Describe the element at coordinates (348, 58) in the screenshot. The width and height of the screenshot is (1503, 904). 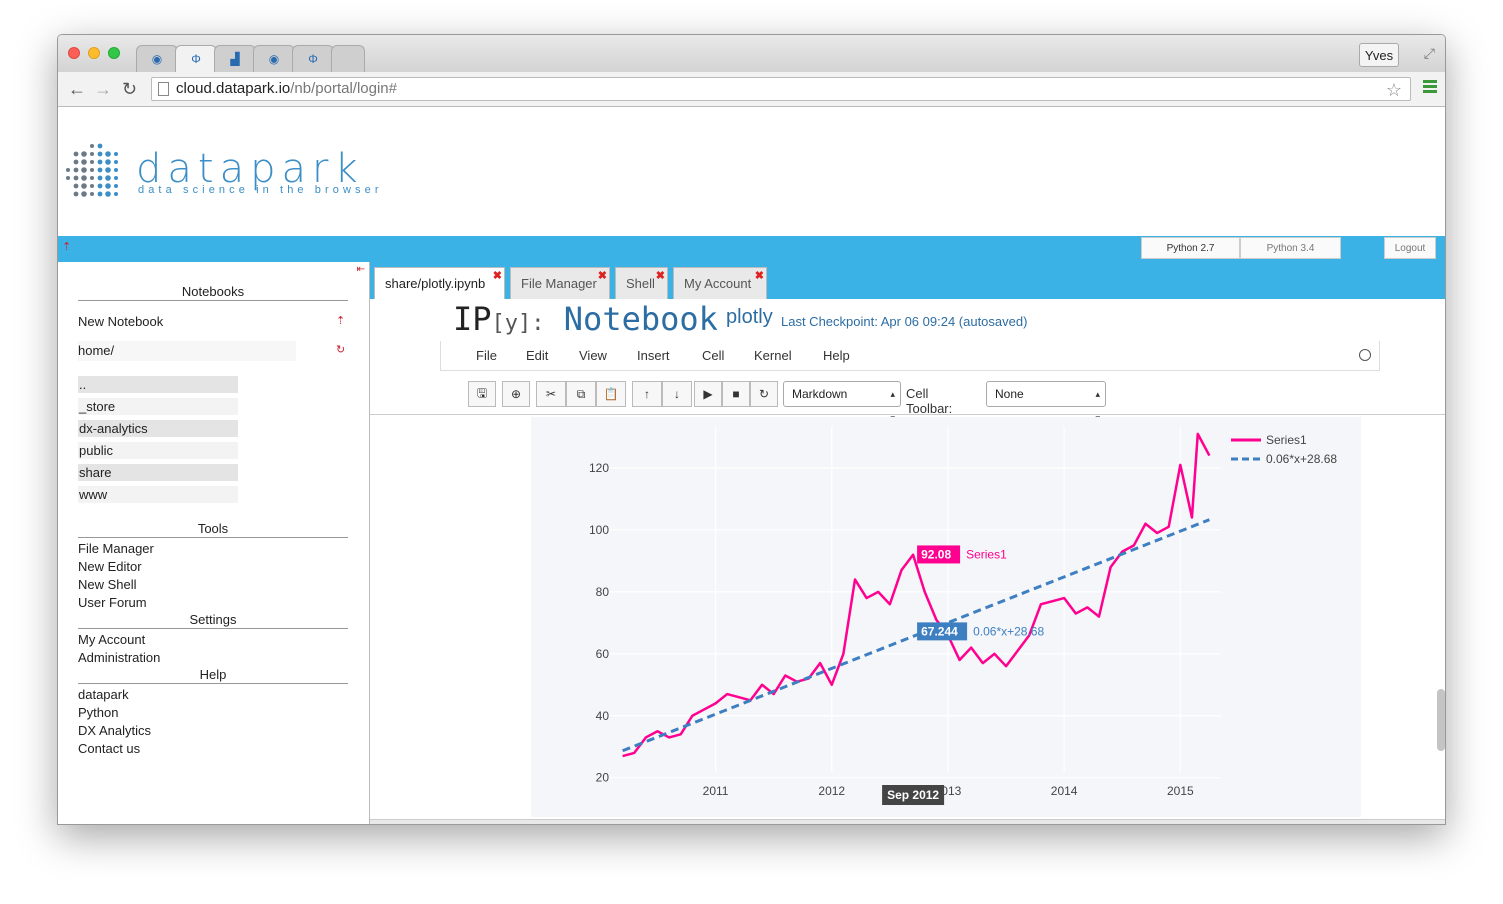
I see `new-tab-button` at that location.